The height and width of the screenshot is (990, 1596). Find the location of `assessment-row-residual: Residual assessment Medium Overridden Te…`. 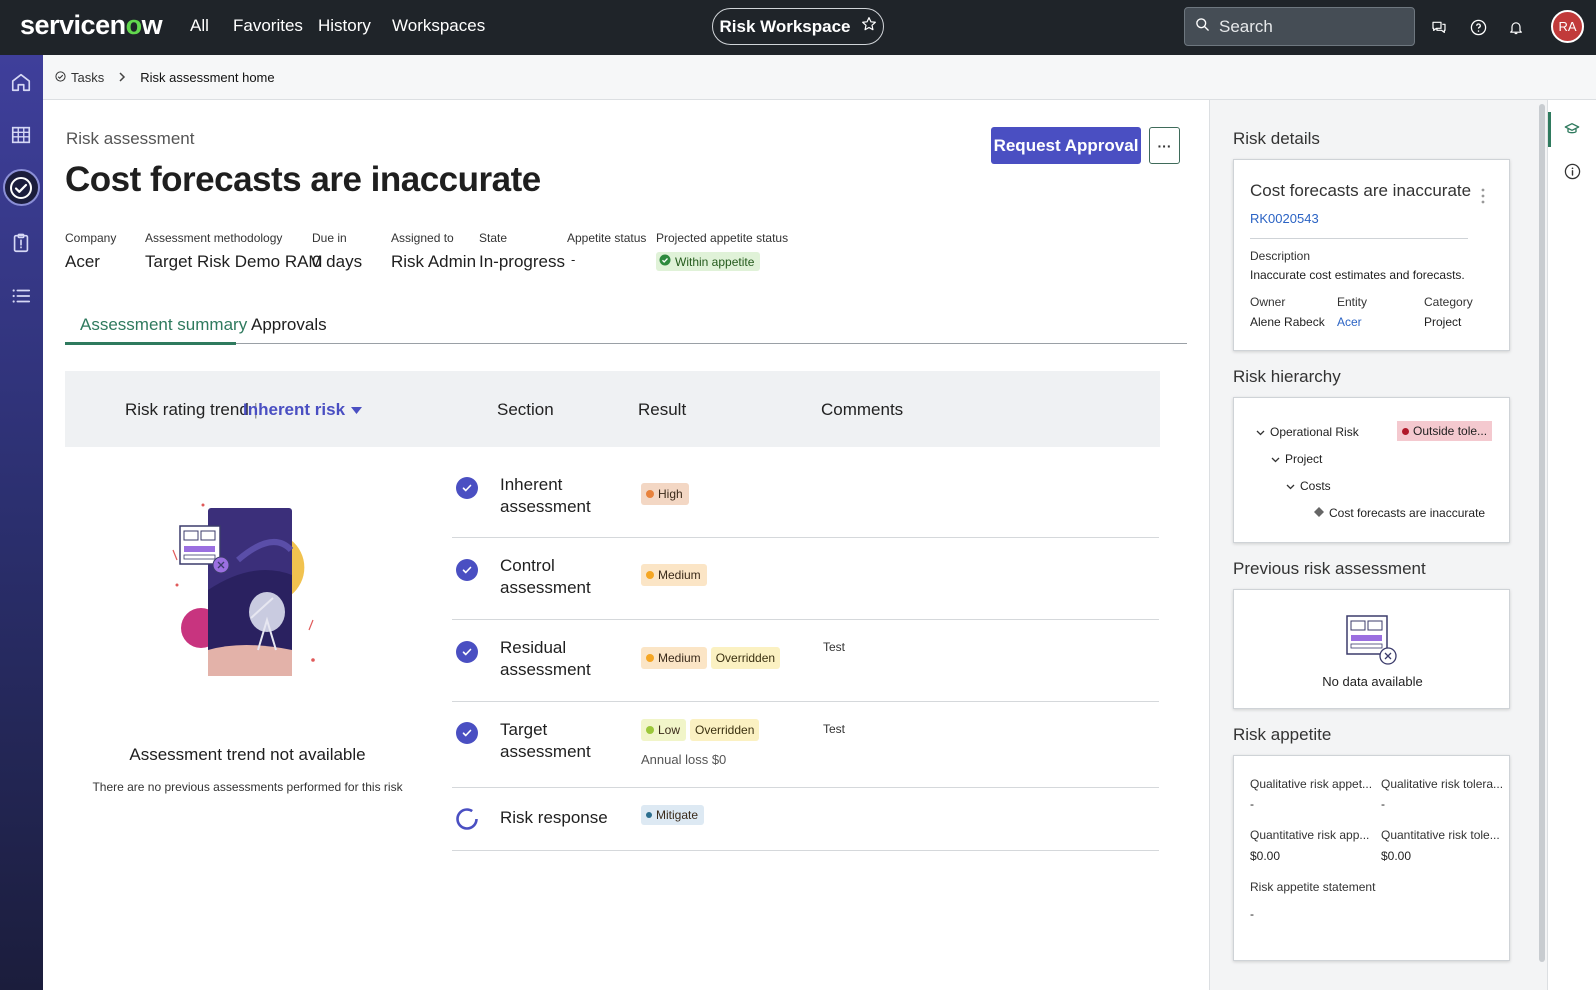

assessment-row-residual: Residual assessment Medium Overridden Te… is located at coordinates (805, 661).